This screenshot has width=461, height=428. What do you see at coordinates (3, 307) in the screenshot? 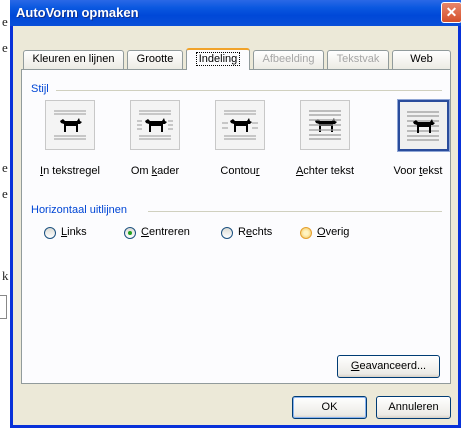
I see `doc-shape` at bounding box center [3, 307].